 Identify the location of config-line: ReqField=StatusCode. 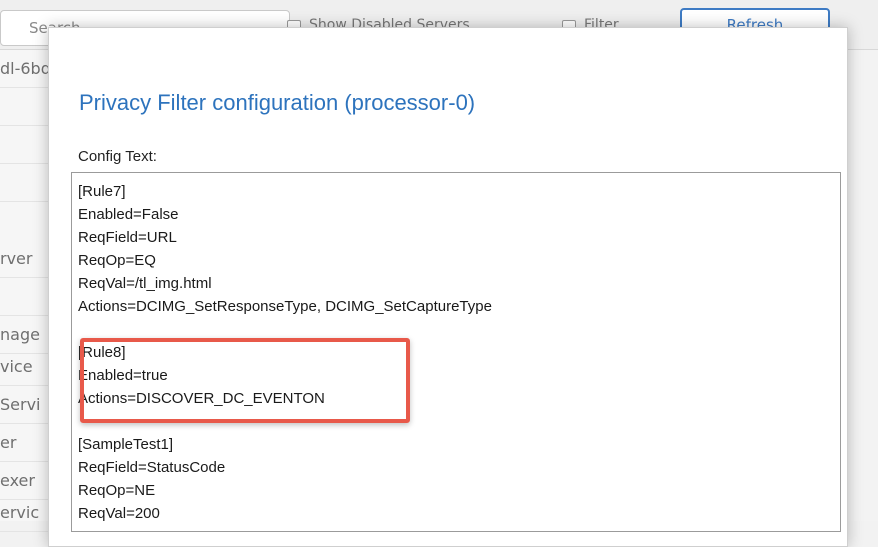
(152, 467).